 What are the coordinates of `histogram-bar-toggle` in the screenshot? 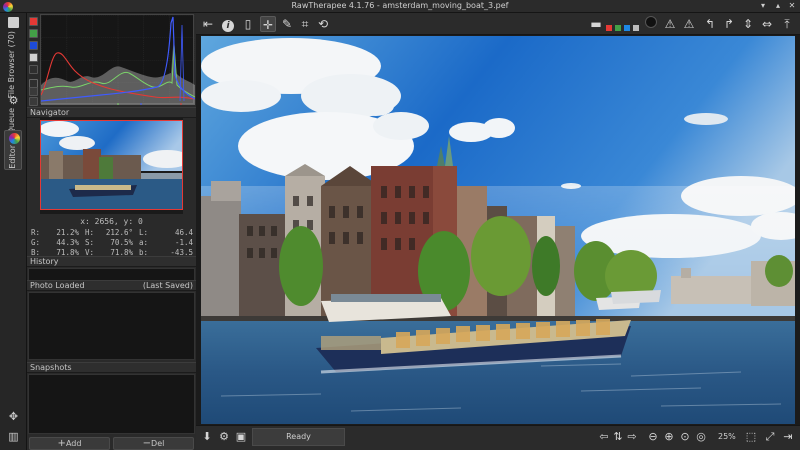 It's located at (33, 91).